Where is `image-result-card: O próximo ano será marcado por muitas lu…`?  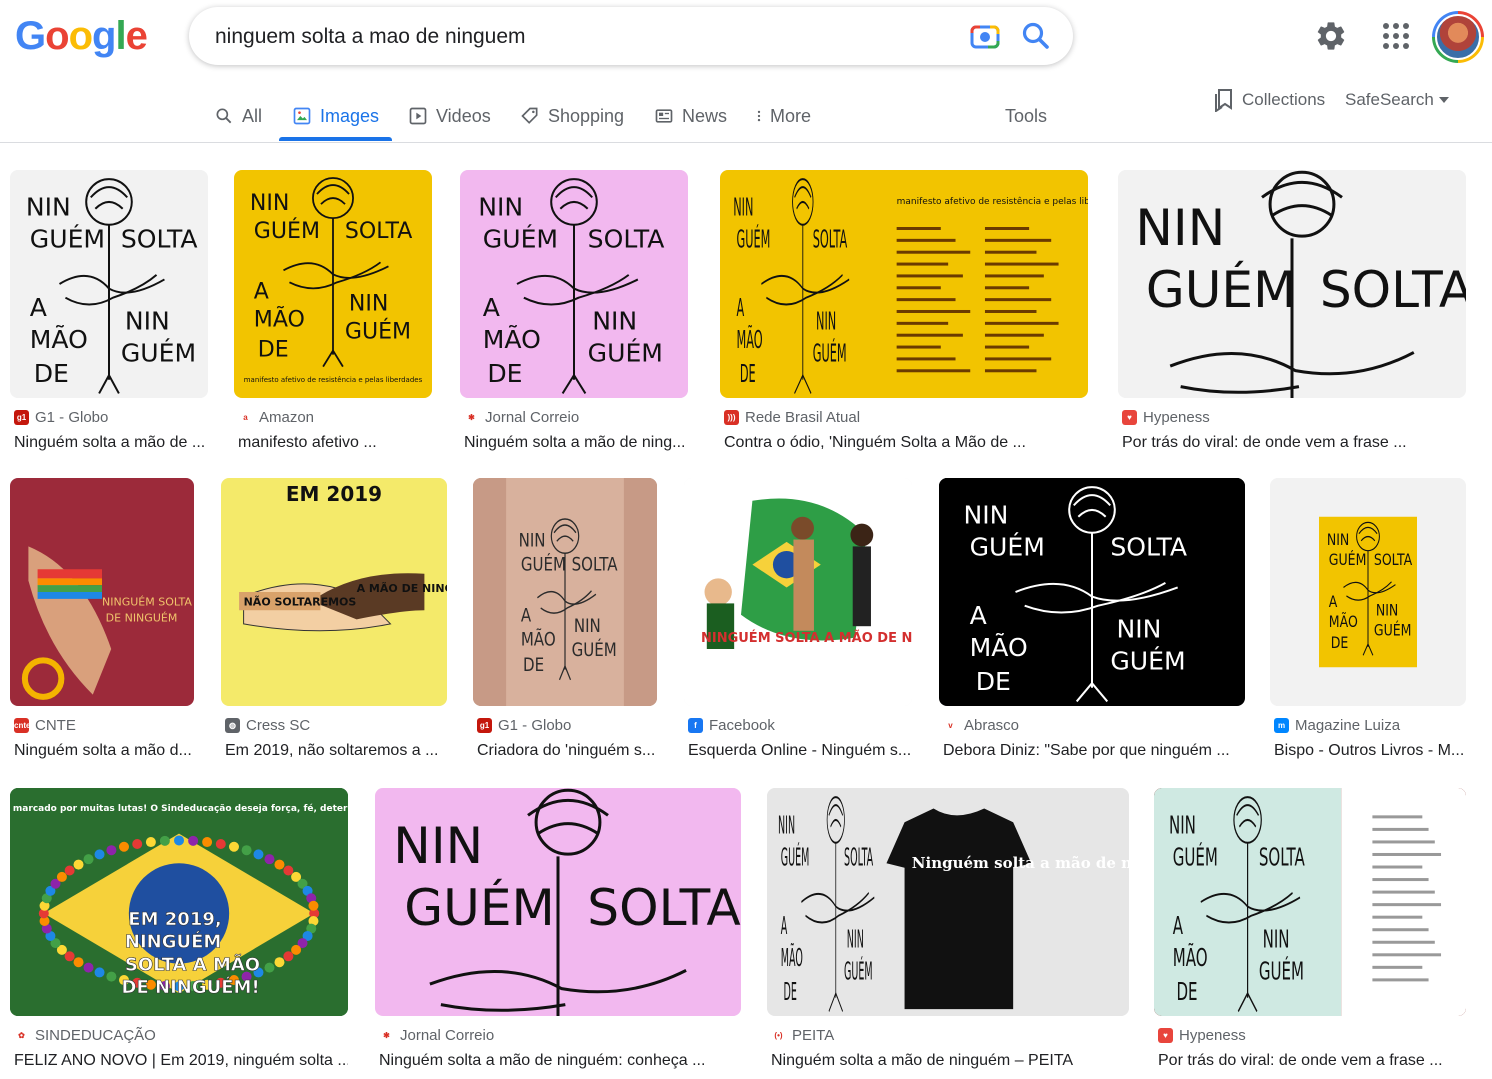
image-result-card: O próximo ano será marcado por muitas lu… is located at coordinates (179, 933).